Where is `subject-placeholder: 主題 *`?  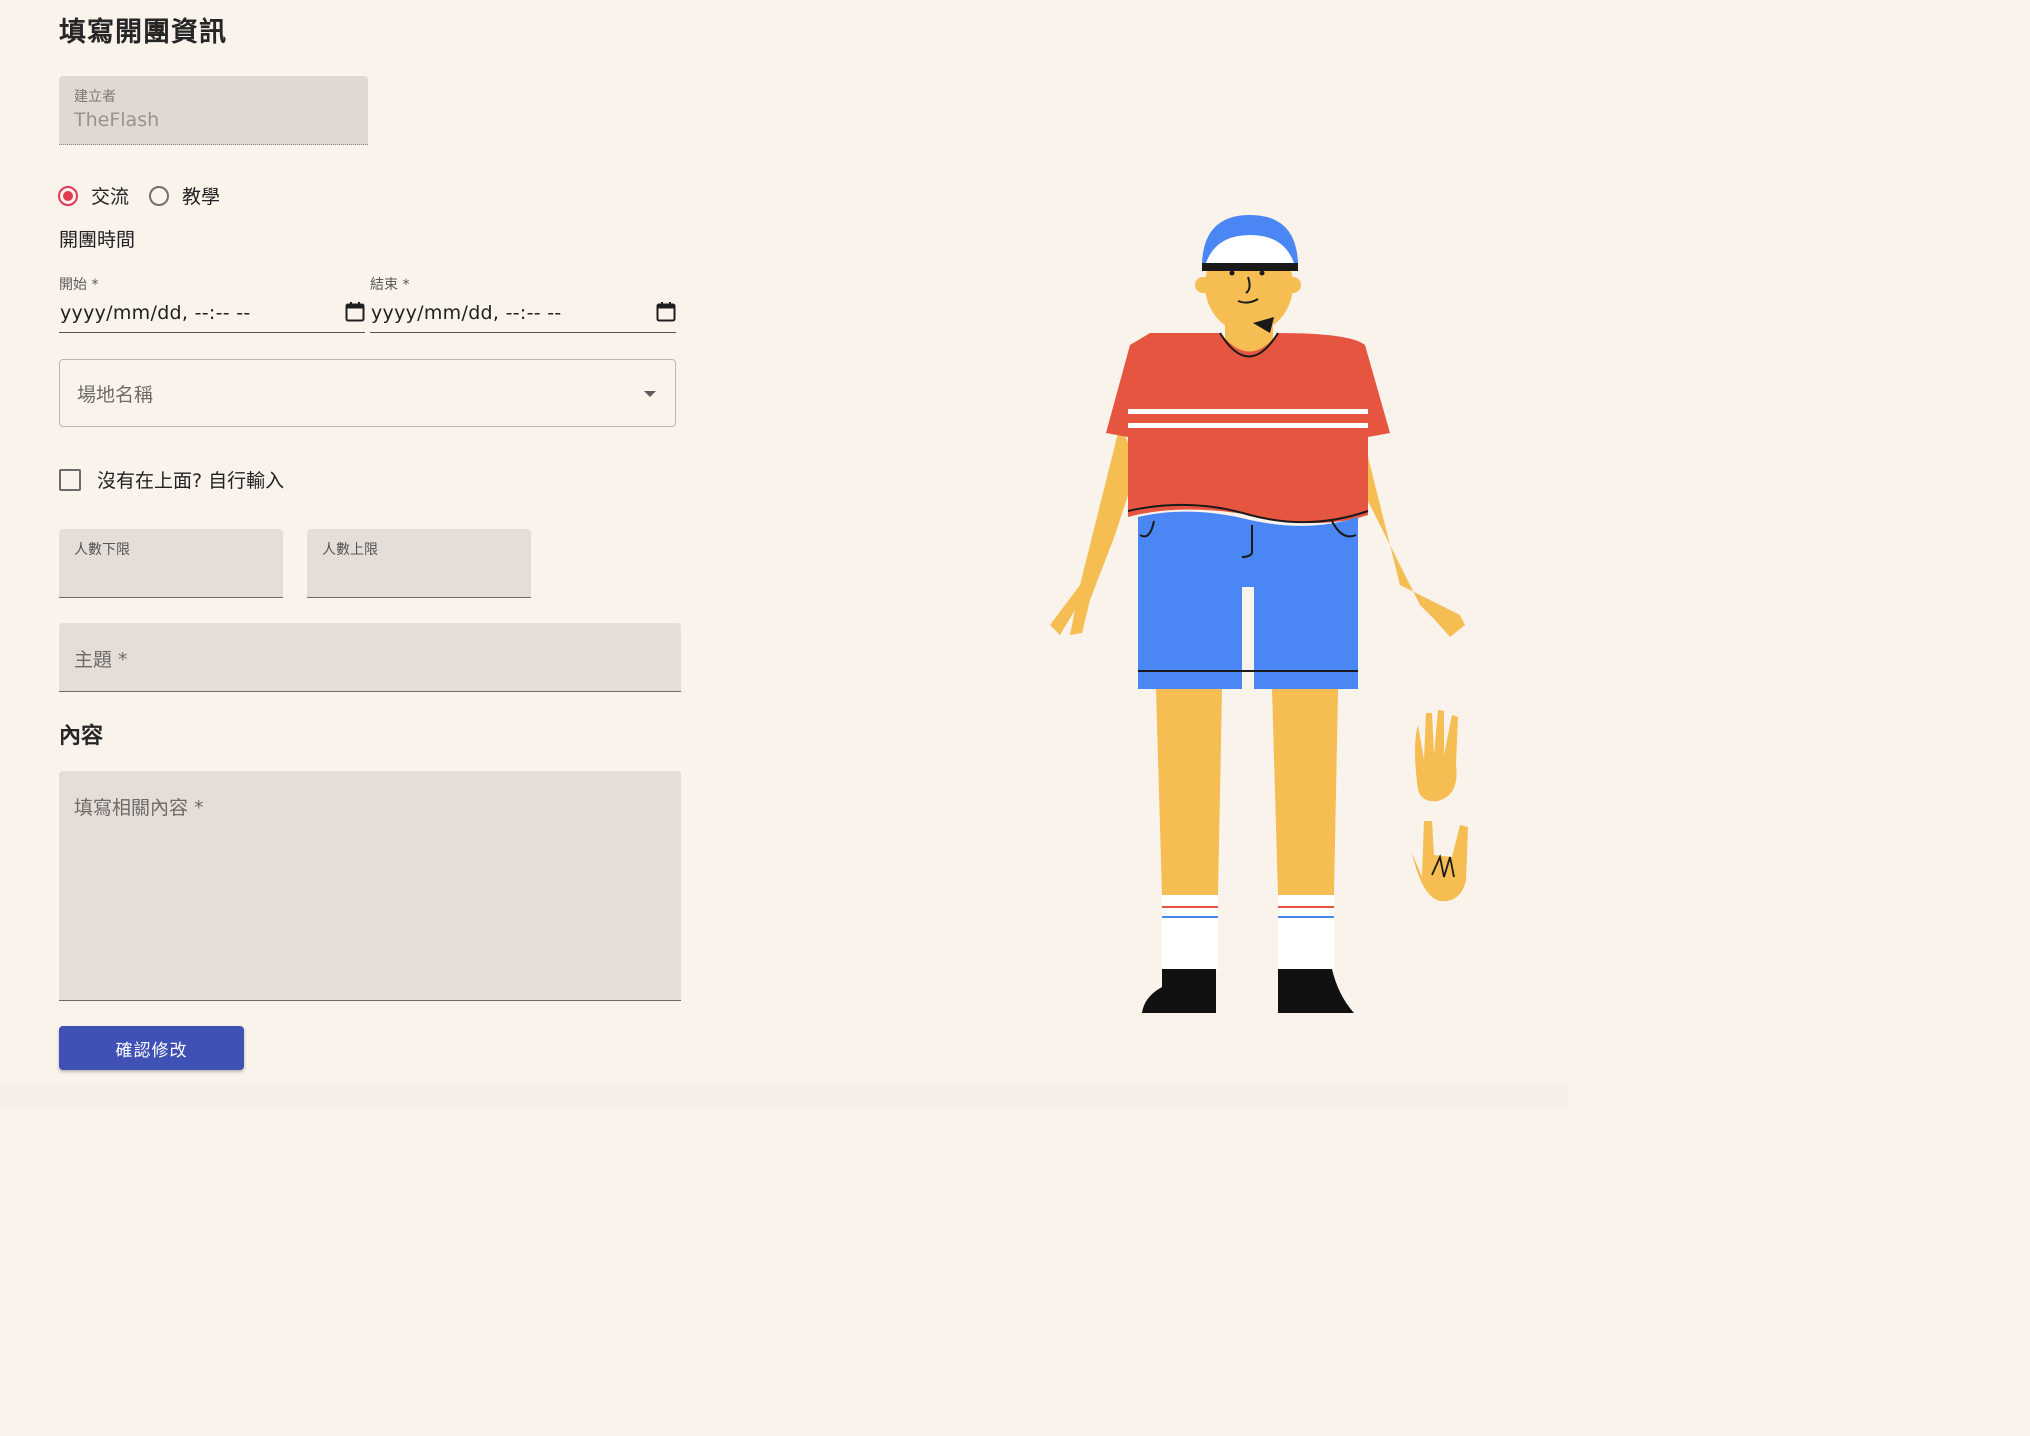
subject-placeholder: 主題 * is located at coordinates (101, 660).